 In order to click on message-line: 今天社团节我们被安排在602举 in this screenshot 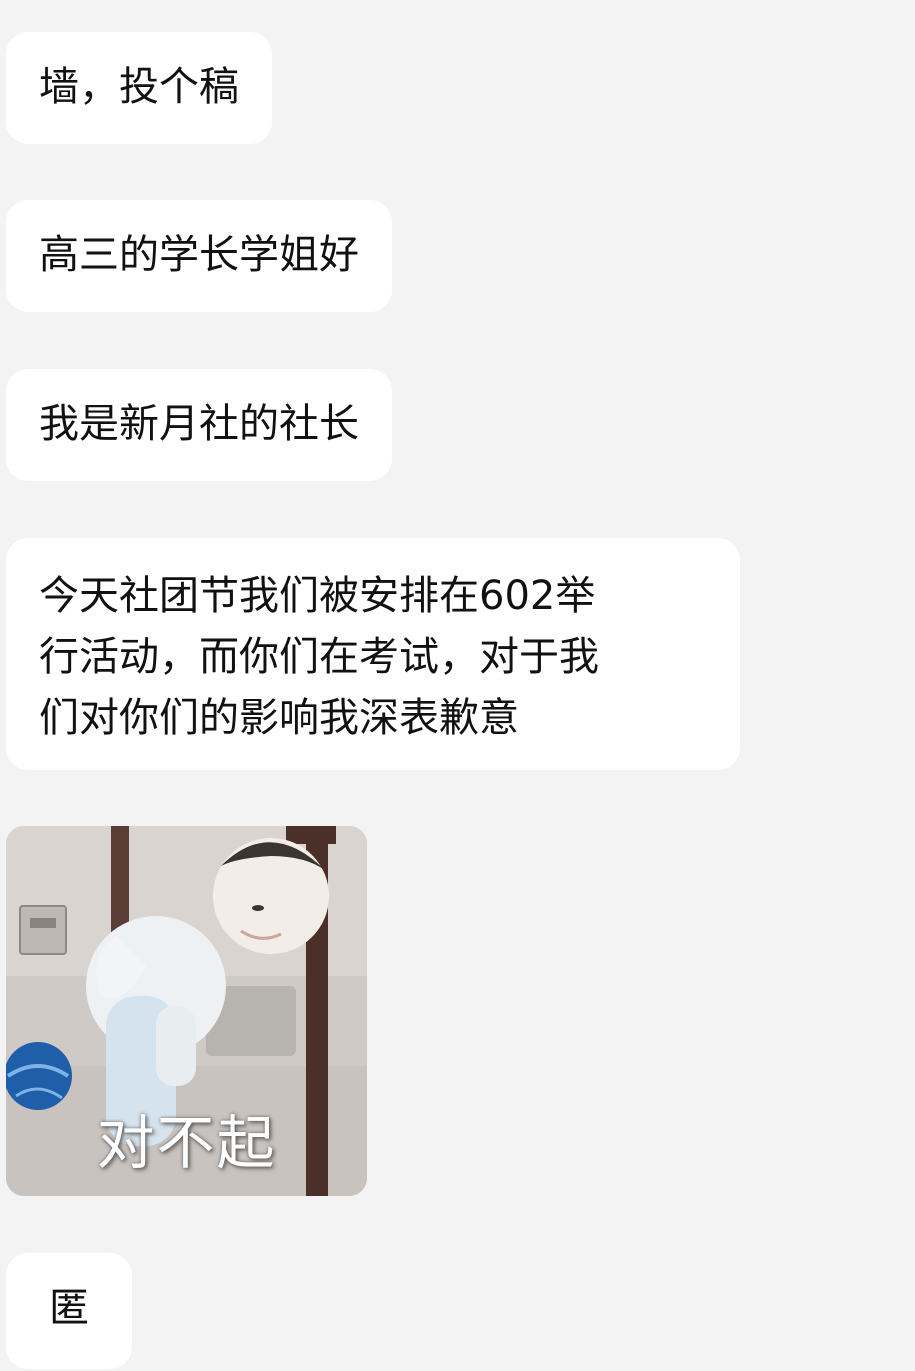, I will do `click(317, 596)`.